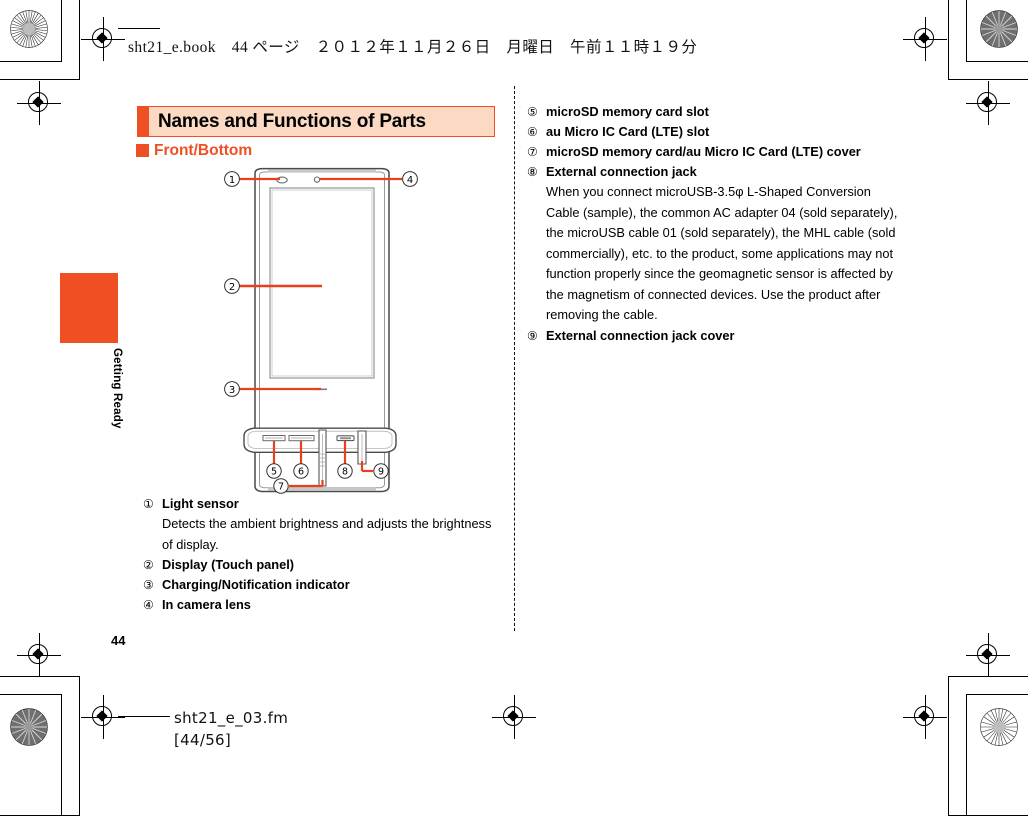  What do you see at coordinates (231, 729) in the screenshot?
I see `footer-file-info: sht21_e_03.fm [44/56]` at bounding box center [231, 729].